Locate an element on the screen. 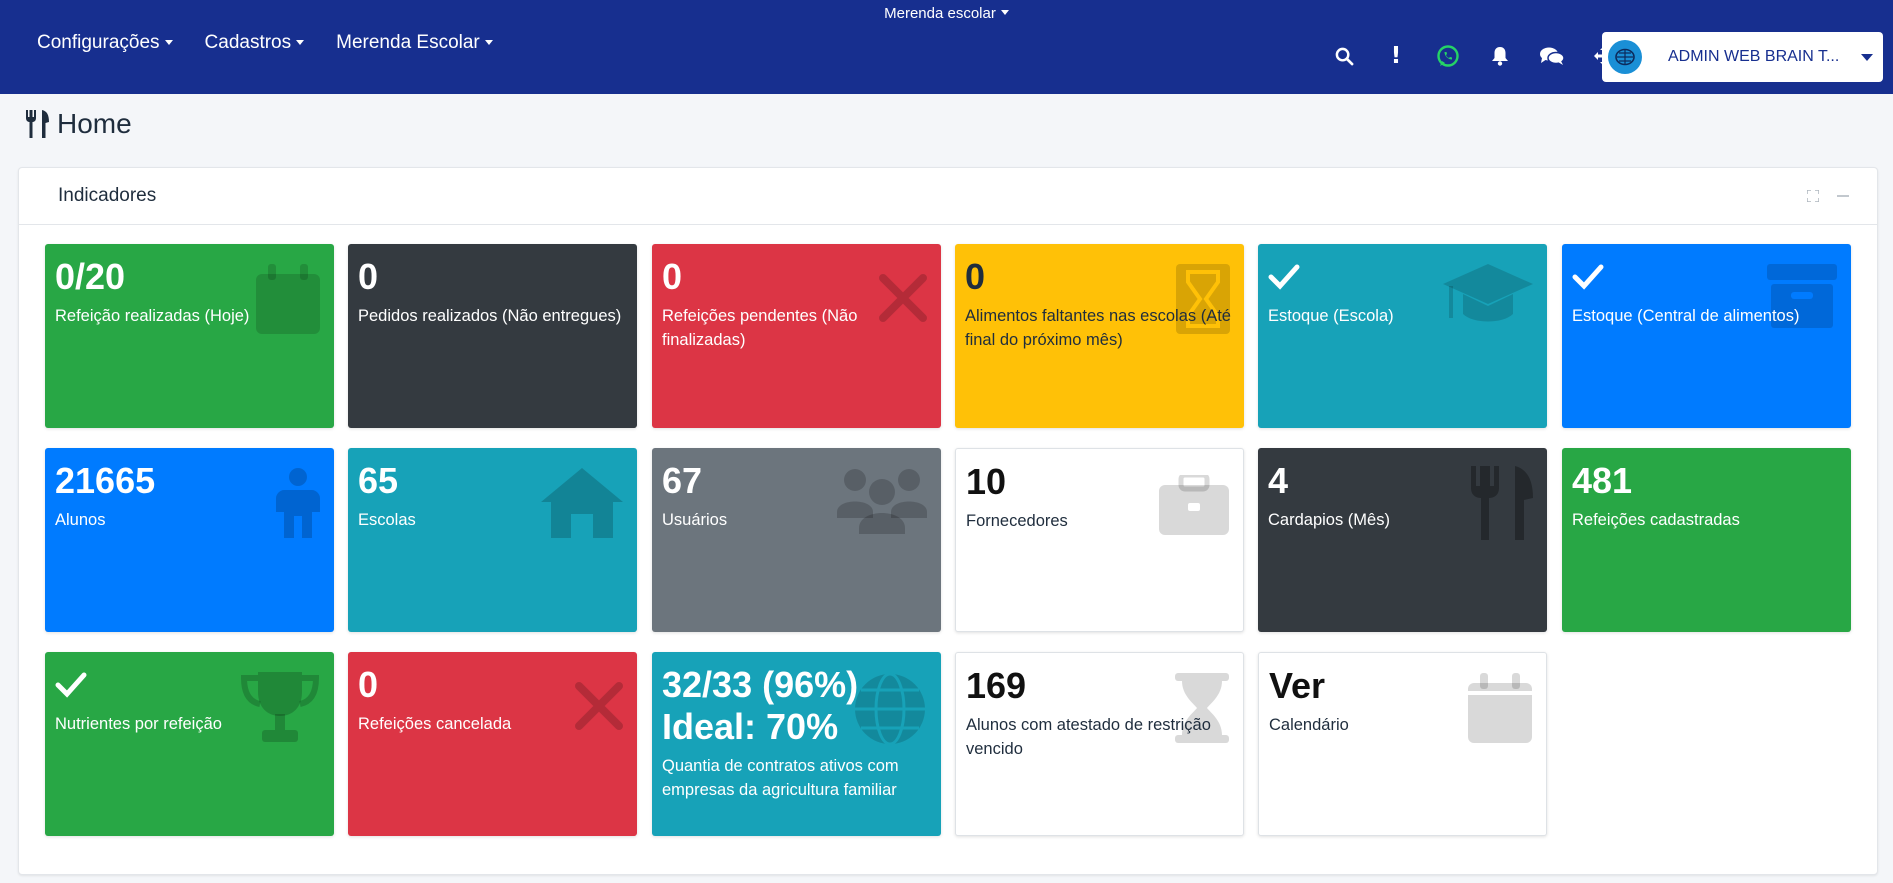  whatsapp-icon is located at coordinates (1448, 56).